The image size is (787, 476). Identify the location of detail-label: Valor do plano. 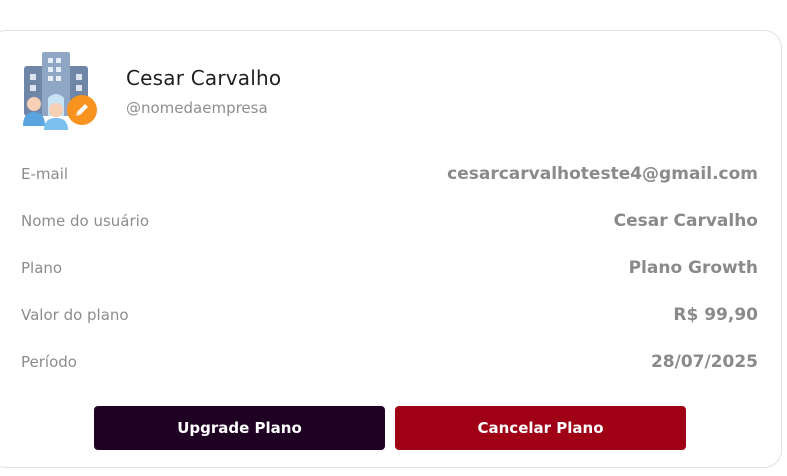
(75, 315).